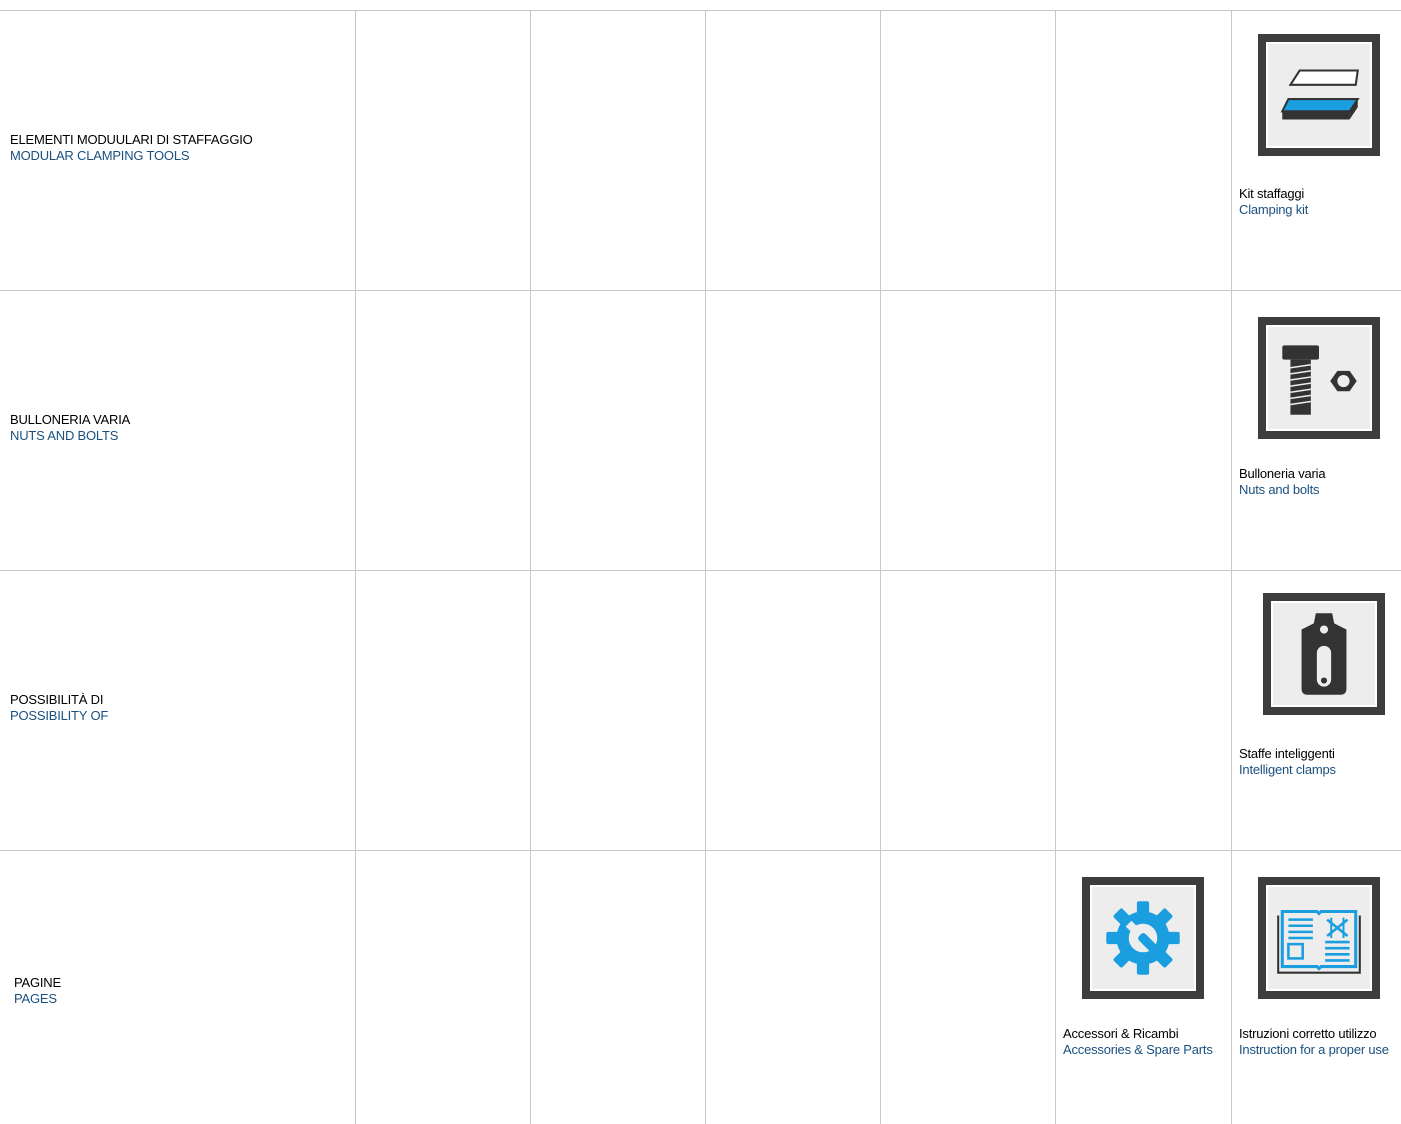 The width and height of the screenshot is (1401, 1124). I want to click on bolt-nut-icon, so click(1319, 380).